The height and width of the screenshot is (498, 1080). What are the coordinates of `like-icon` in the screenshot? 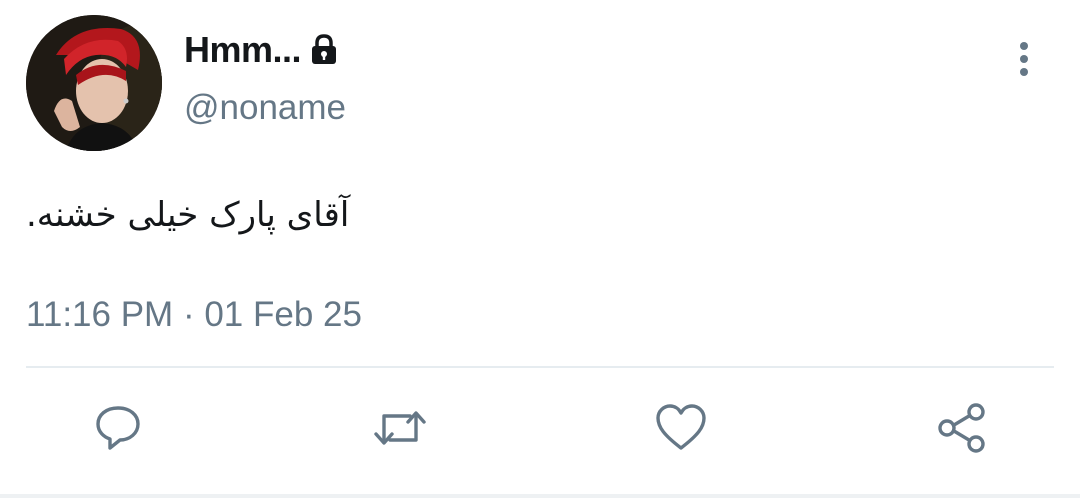 It's located at (681, 430).